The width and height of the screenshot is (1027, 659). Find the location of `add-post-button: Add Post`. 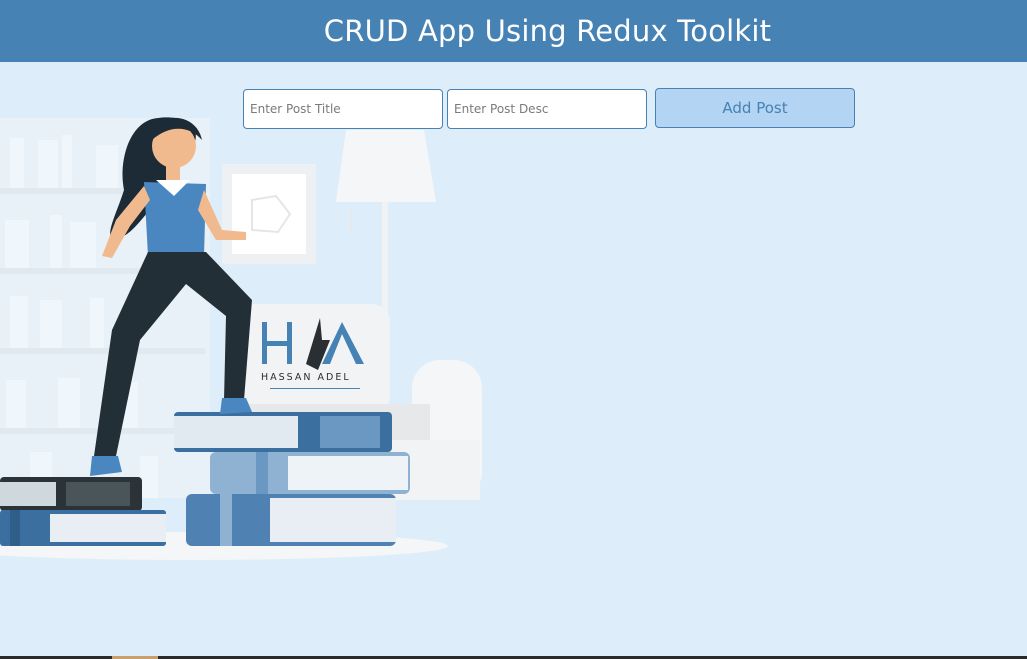

add-post-button: Add Post is located at coordinates (755, 108).